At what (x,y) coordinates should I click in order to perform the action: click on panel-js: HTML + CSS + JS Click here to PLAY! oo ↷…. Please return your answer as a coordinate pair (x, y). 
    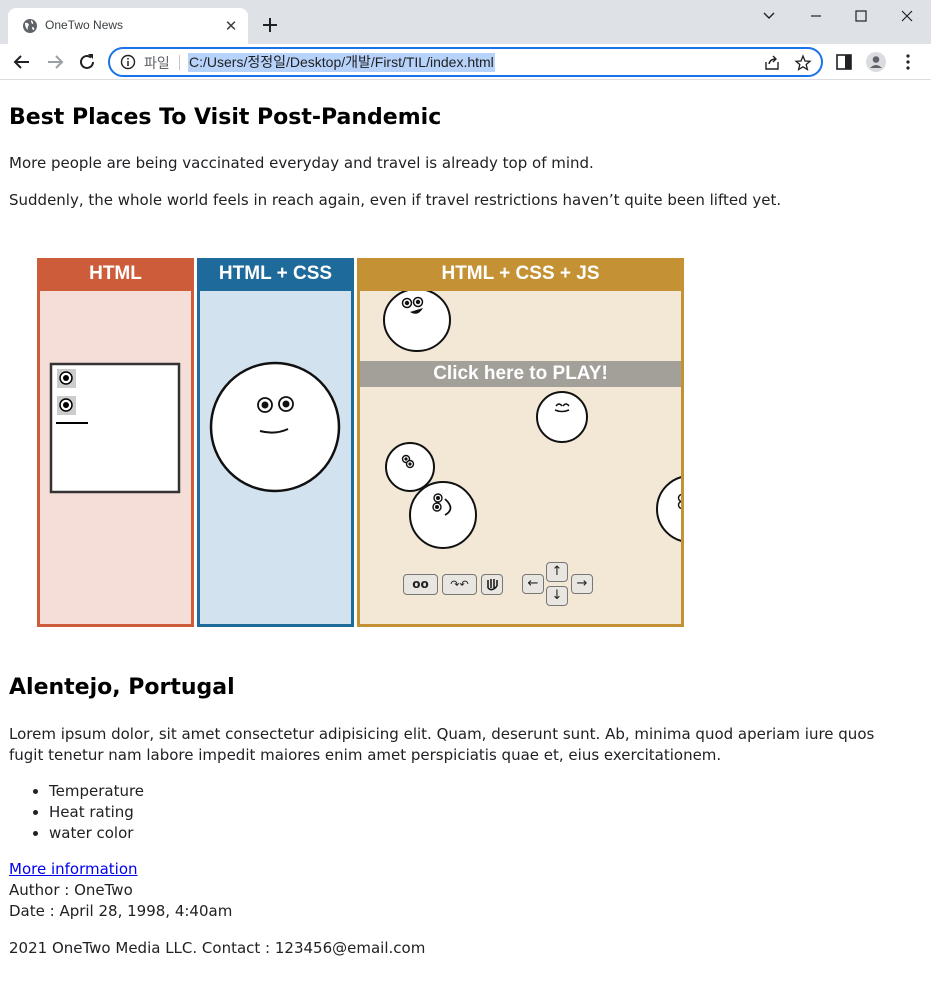
    Looking at the image, I should click on (520, 442).